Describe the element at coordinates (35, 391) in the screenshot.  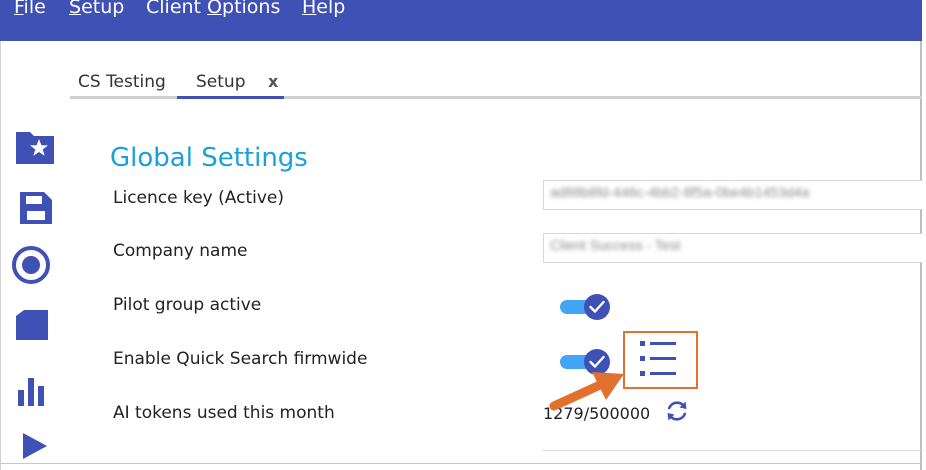
I see `bar-chart-icon` at that location.